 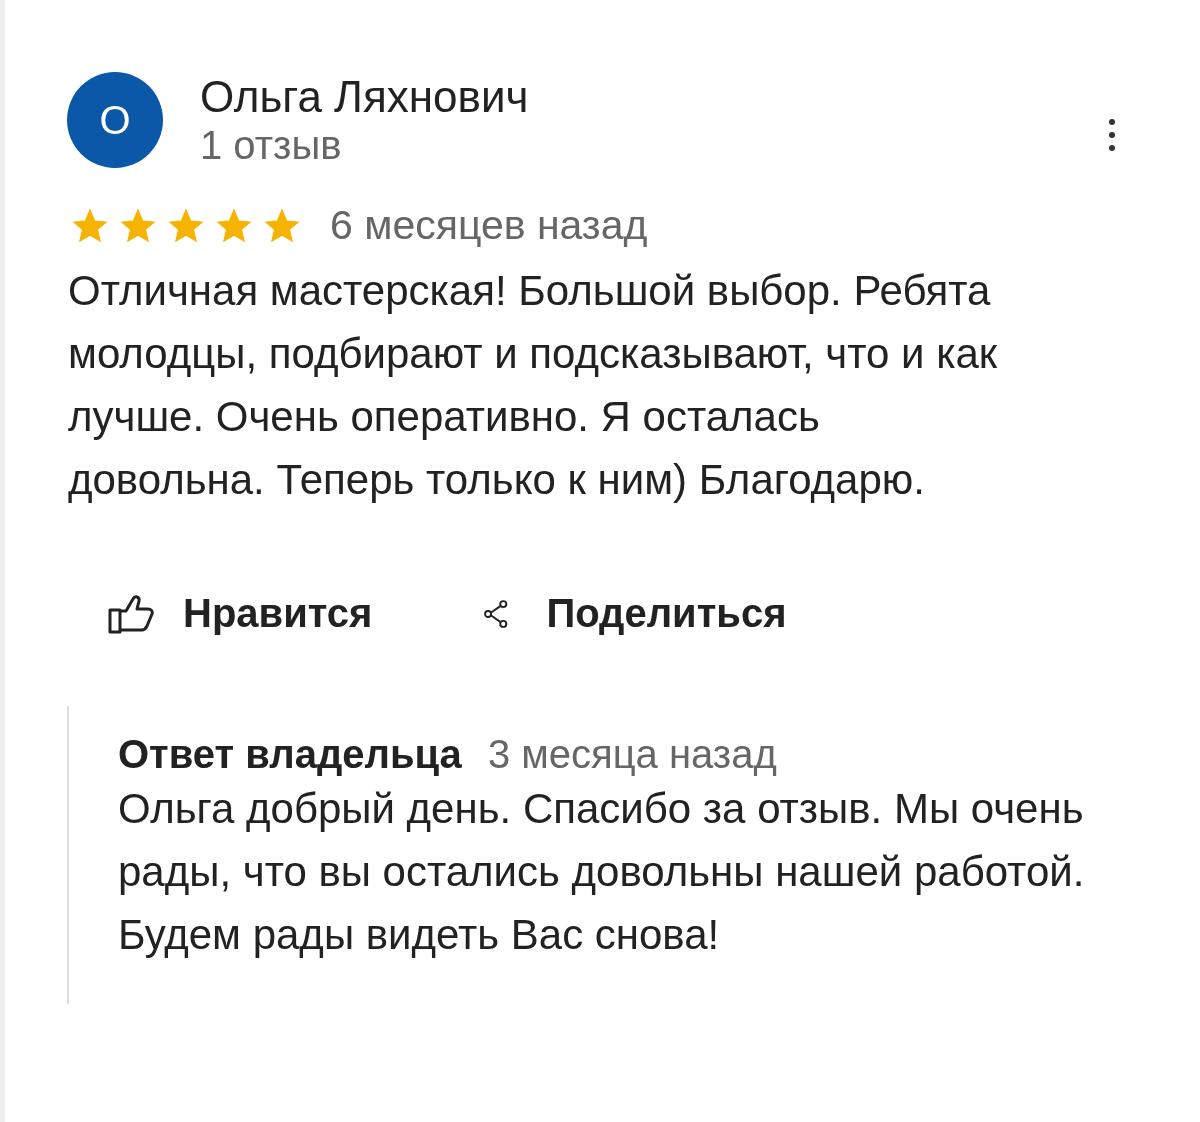 I want to click on review-count: 1 отзыв, so click(x=271, y=145).